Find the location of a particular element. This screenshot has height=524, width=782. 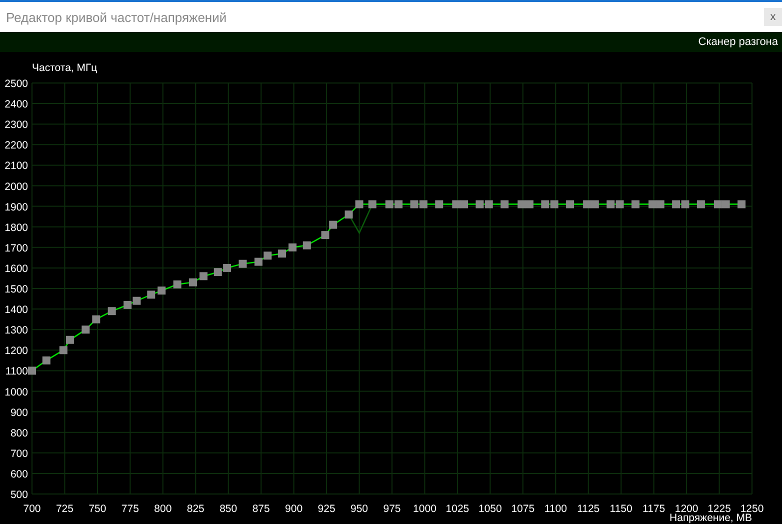

x-tick-label: 975 is located at coordinates (392, 509).